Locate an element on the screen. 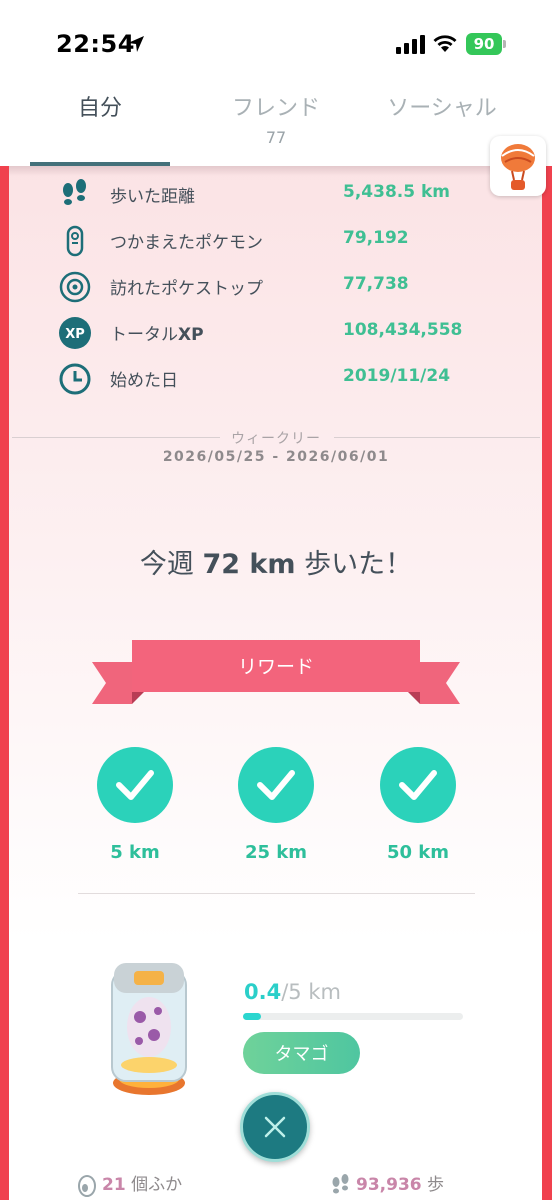 This screenshot has height=1200, width=552. rewards-divider is located at coordinates (276, 893).